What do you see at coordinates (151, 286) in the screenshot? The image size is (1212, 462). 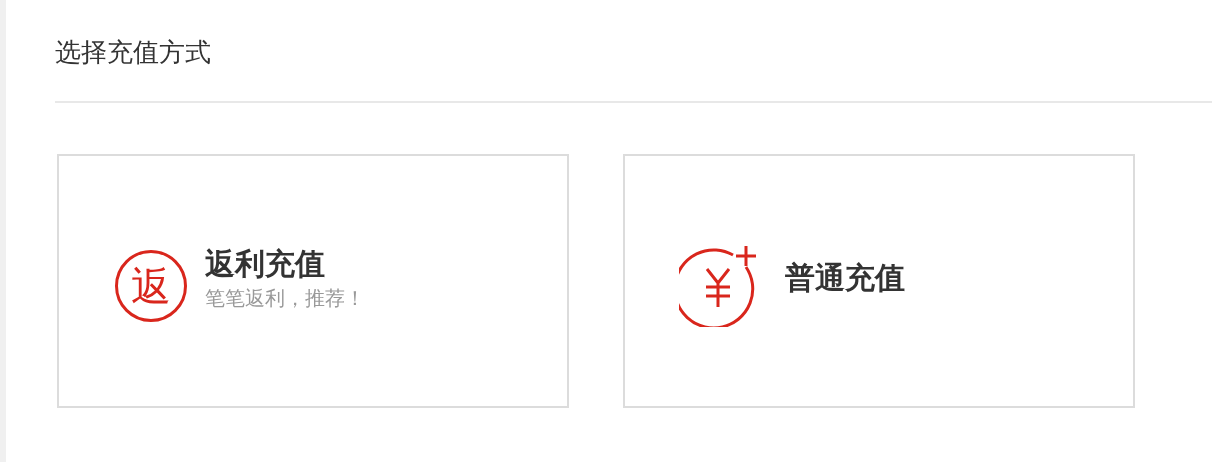 I see `rebate-badge-icon: 返` at bounding box center [151, 286].